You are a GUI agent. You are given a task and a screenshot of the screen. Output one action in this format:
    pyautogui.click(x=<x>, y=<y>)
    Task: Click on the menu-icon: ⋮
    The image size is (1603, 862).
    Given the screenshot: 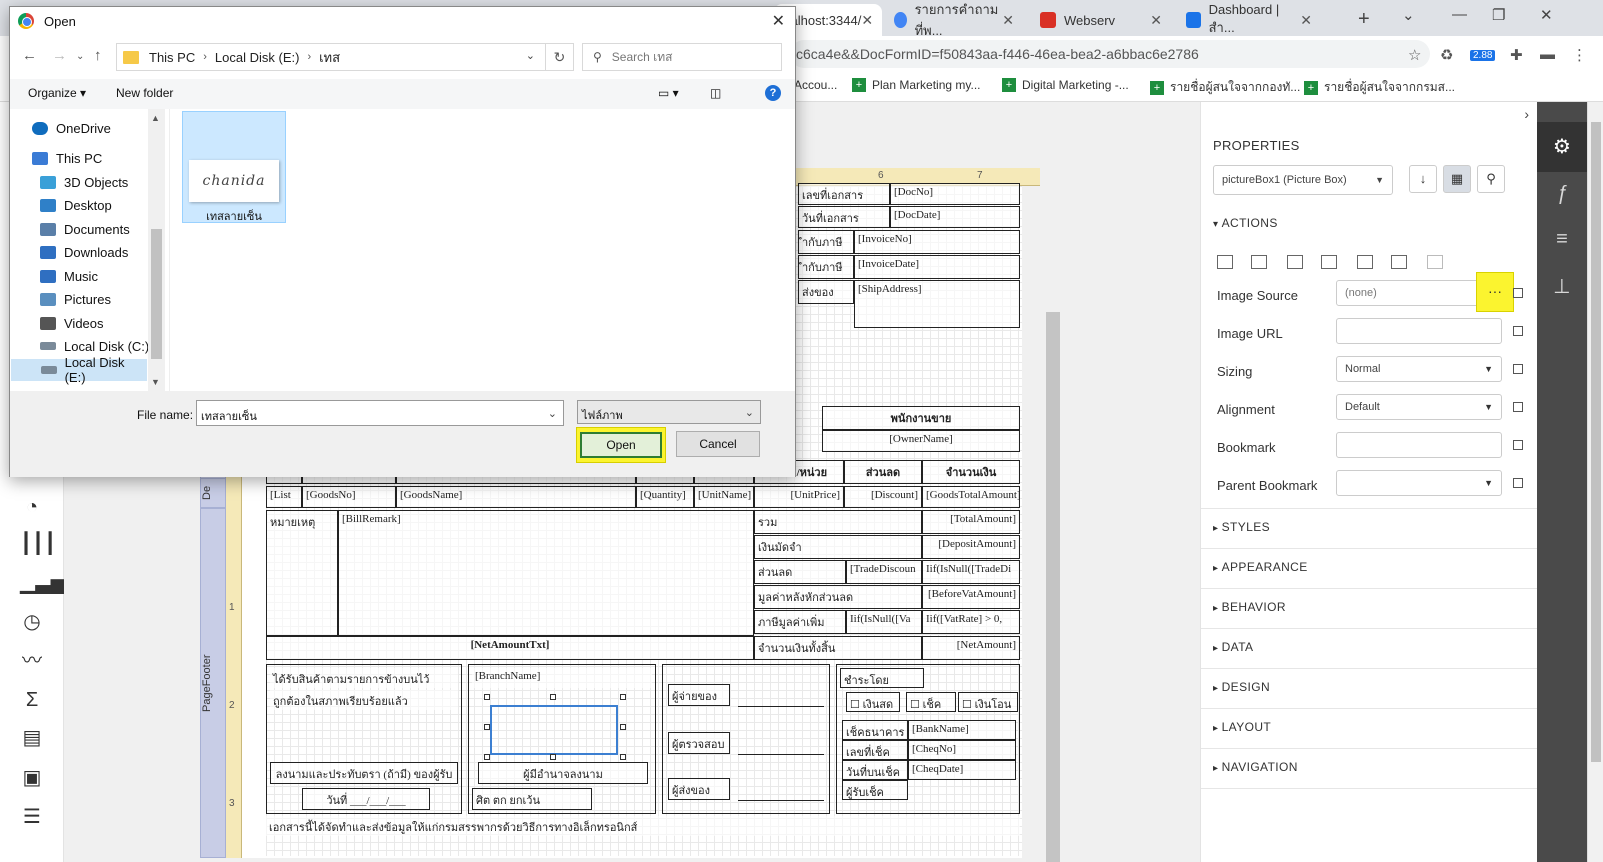 What is the action you would take?
    pyautogui.click(x=1579, y=55)
    